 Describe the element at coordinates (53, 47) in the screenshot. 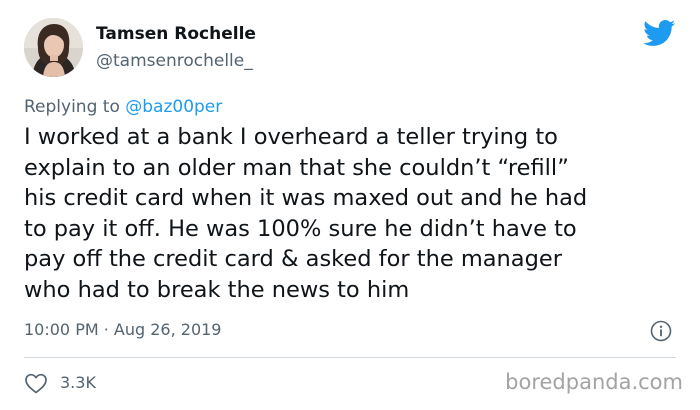

I see `avatar` at that location.